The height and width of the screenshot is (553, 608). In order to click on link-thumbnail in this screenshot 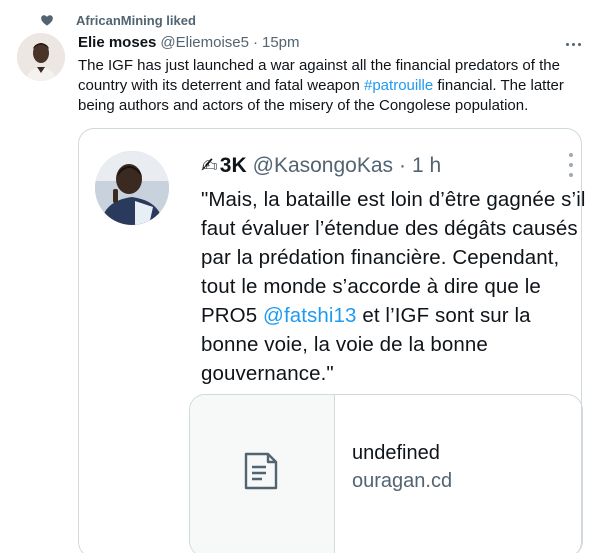, I will do `click(262, 474)`.